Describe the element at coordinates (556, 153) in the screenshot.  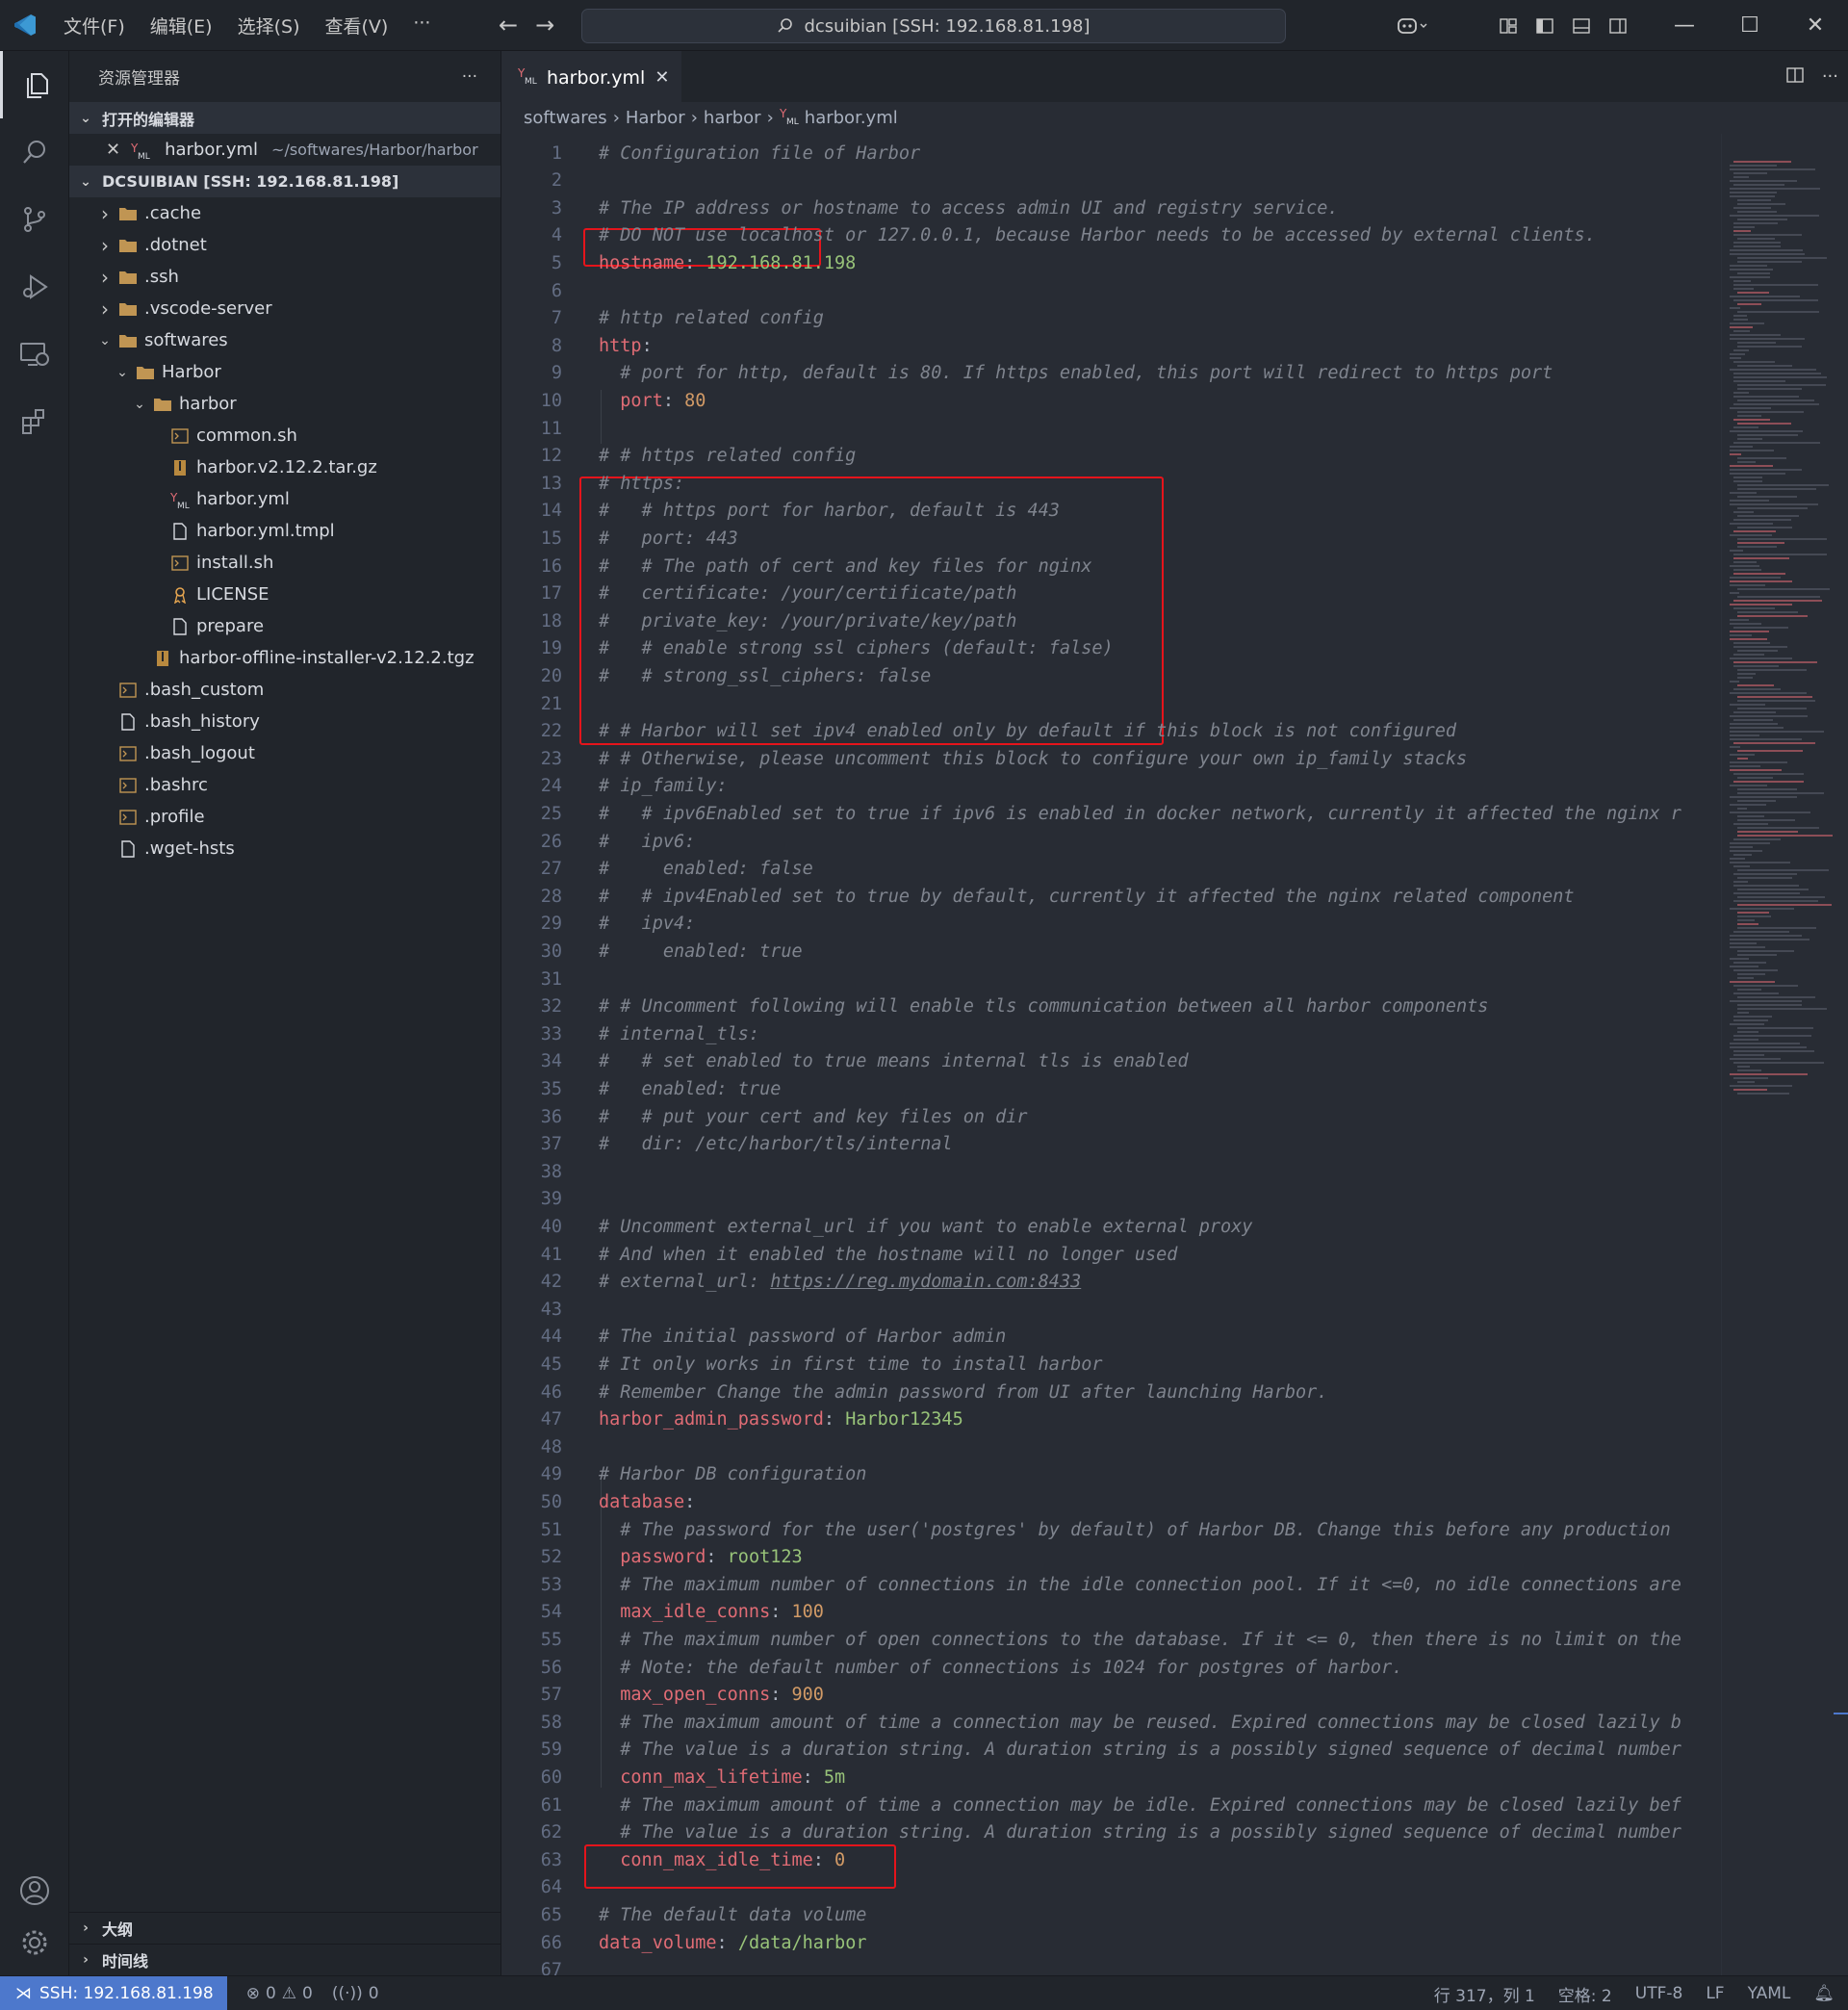
I see `line-number: 1` at that location.